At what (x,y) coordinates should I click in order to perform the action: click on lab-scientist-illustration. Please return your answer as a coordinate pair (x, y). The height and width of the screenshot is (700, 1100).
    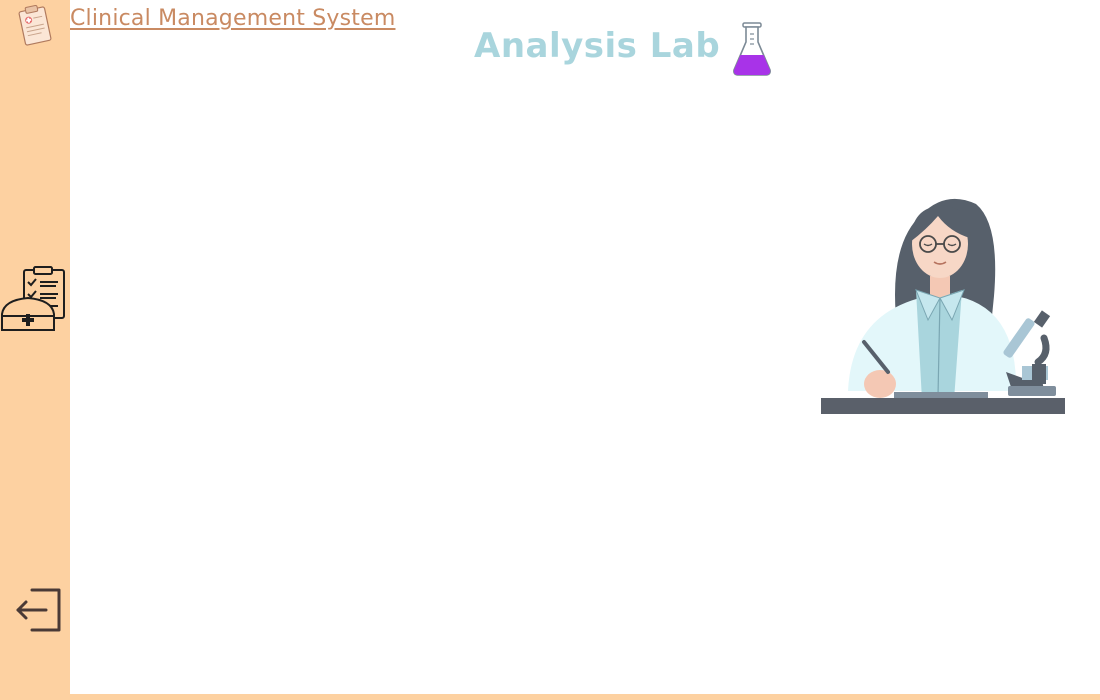
    Looking at the image, I should click on (943, 306).